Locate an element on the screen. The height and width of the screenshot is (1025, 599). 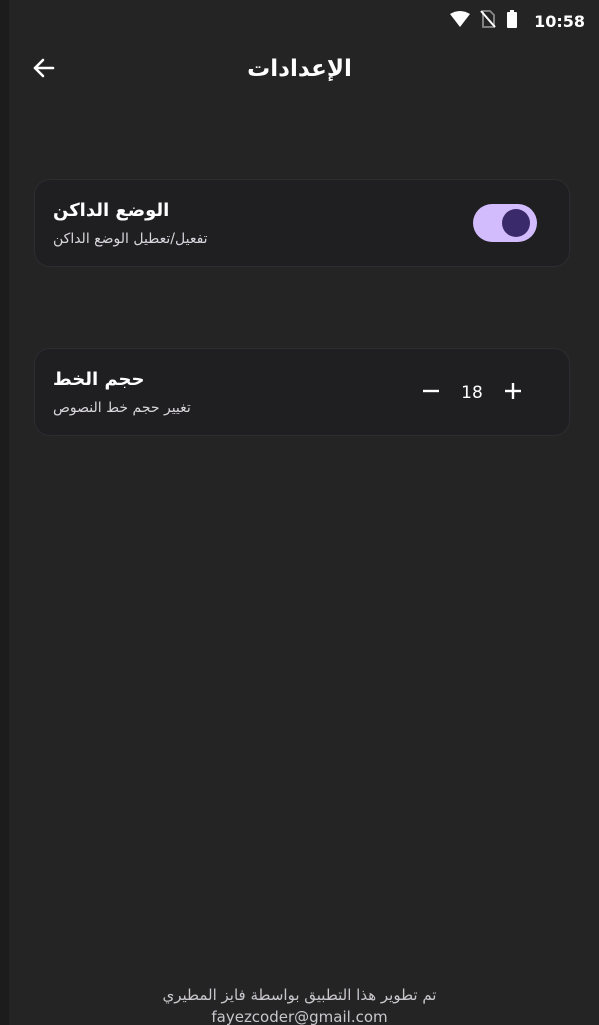
decrease-font-button is located at coordinates (431, 393).